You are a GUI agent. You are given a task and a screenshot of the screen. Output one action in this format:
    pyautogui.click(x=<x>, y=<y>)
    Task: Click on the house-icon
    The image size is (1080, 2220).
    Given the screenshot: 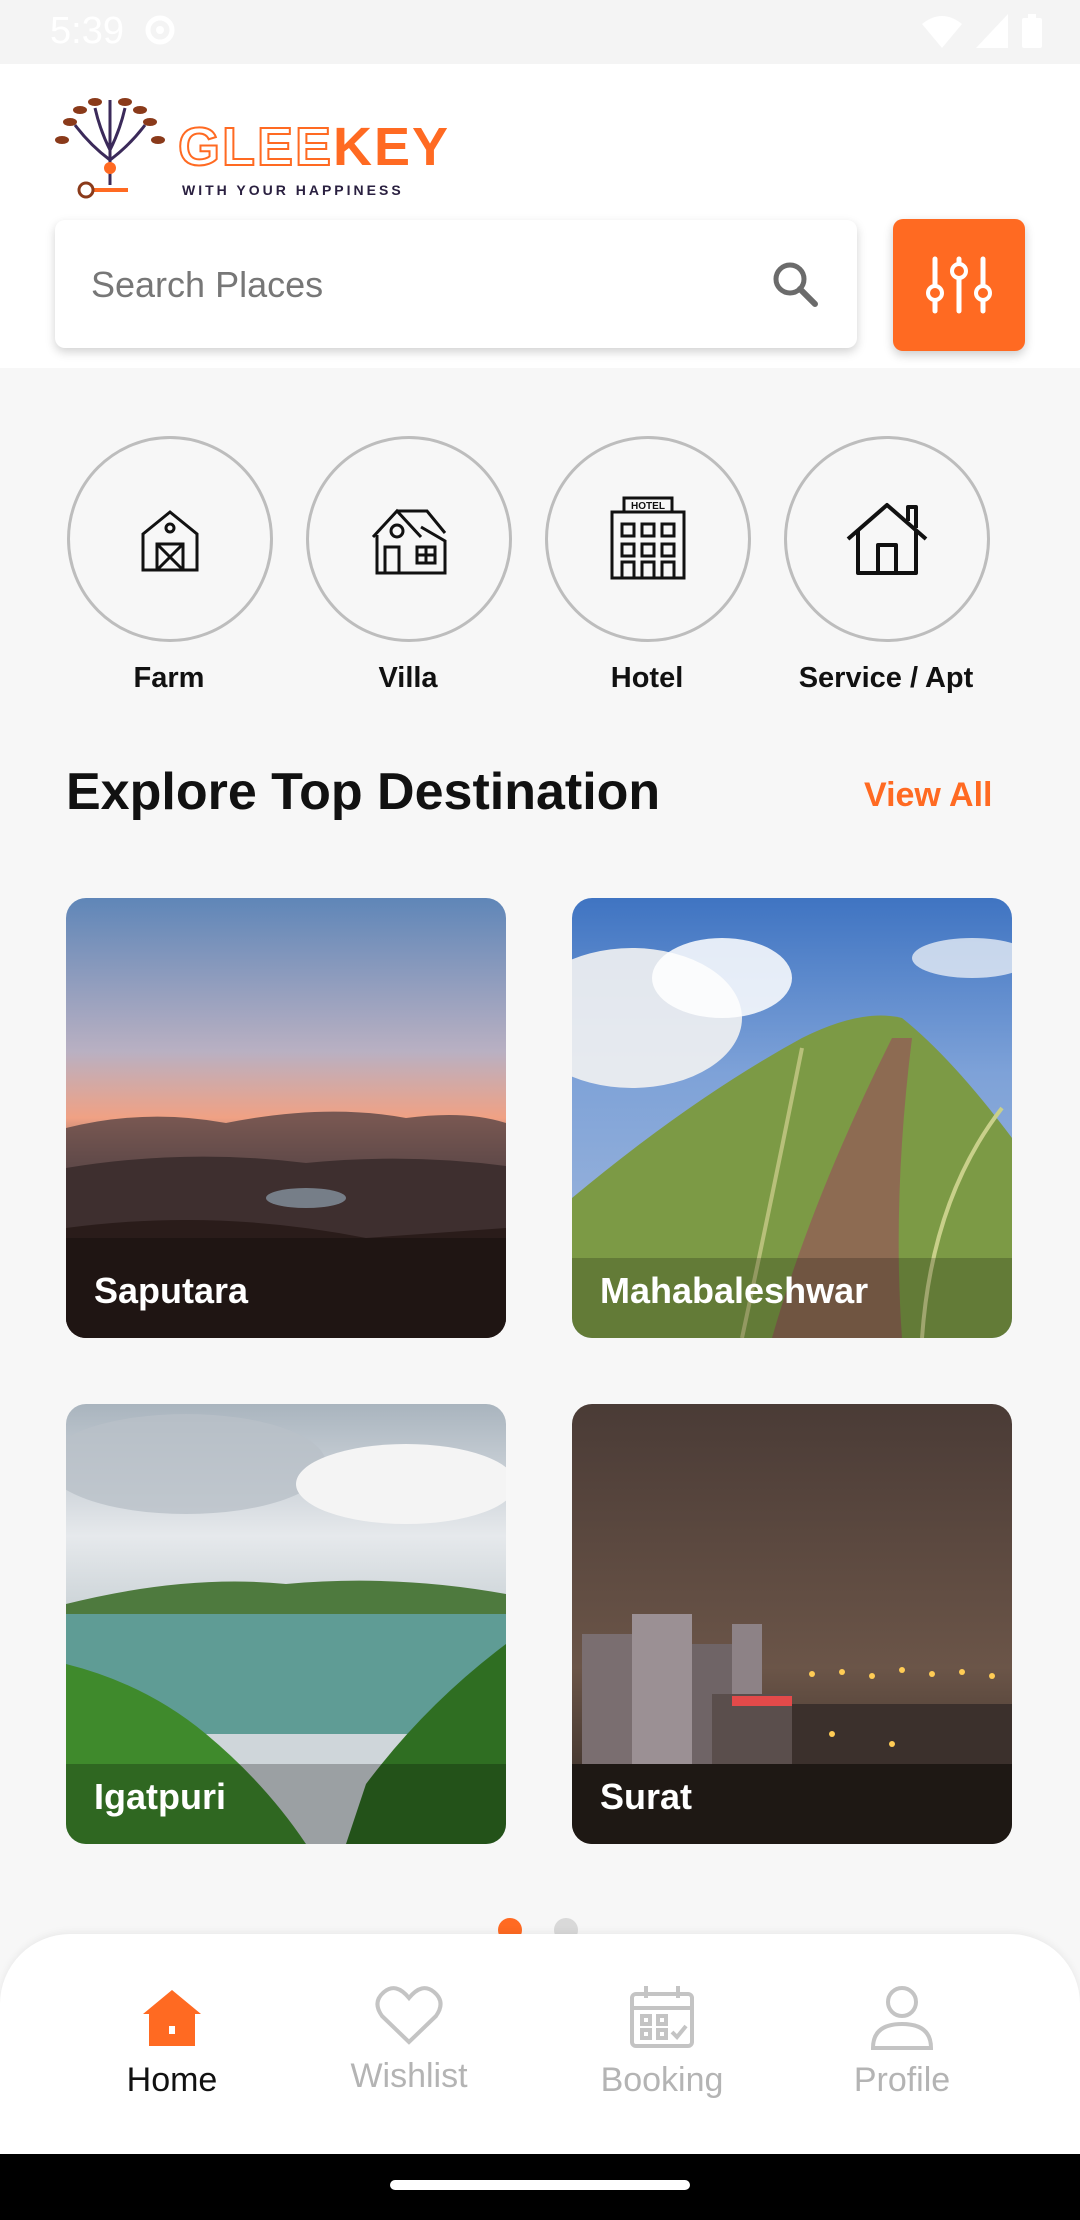 What is the action you would take?
    pyautogui.click(x=887, y=539)
    